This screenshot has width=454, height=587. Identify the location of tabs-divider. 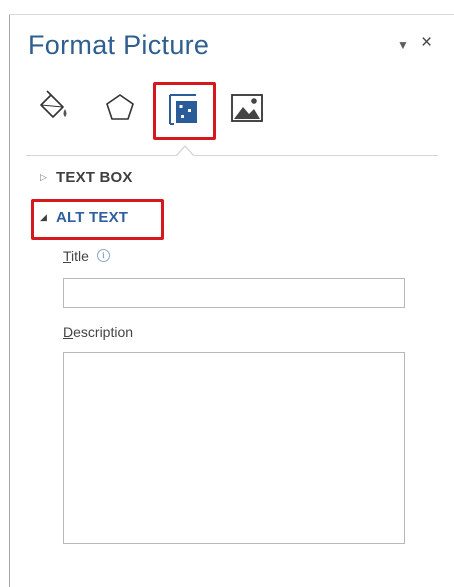
(232, 155).